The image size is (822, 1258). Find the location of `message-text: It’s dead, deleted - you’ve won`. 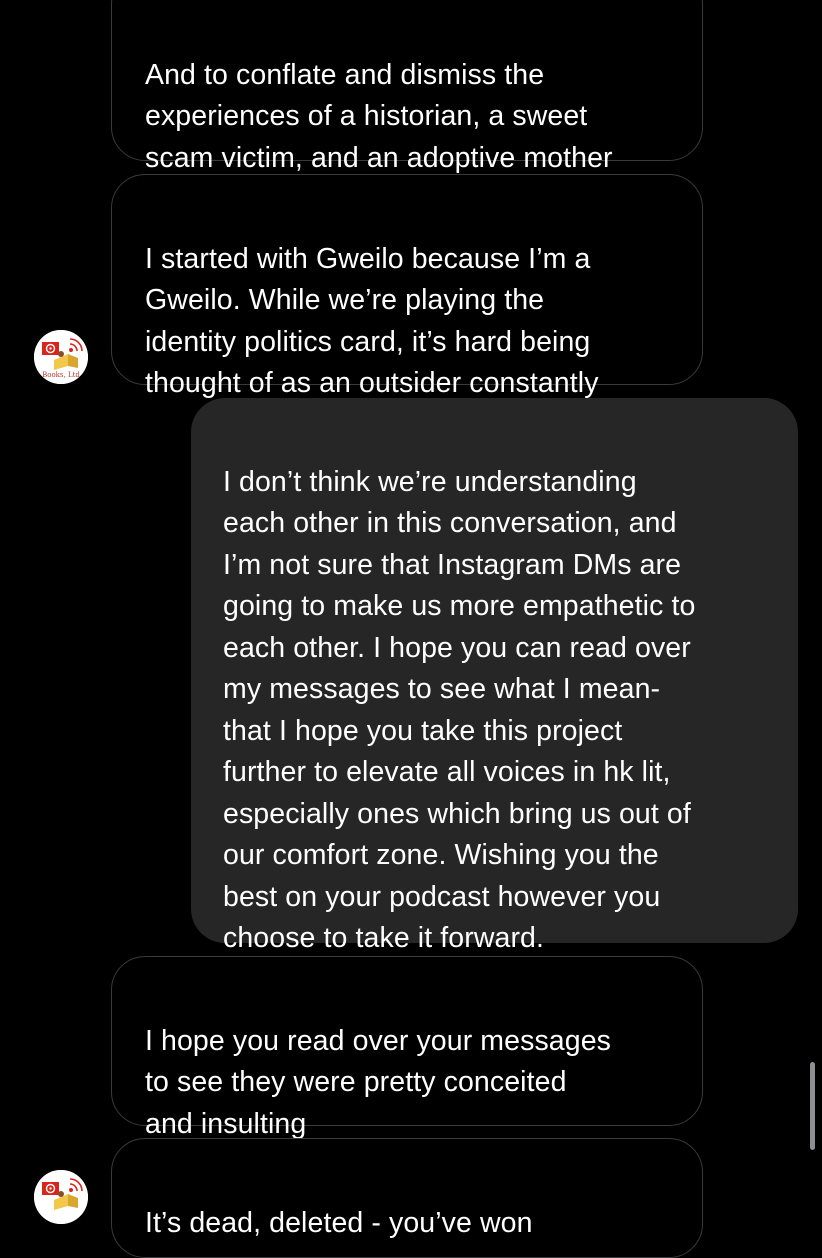

message-text: It’s dead, deleted - you’ve won is located at coordinates (339, 1222).